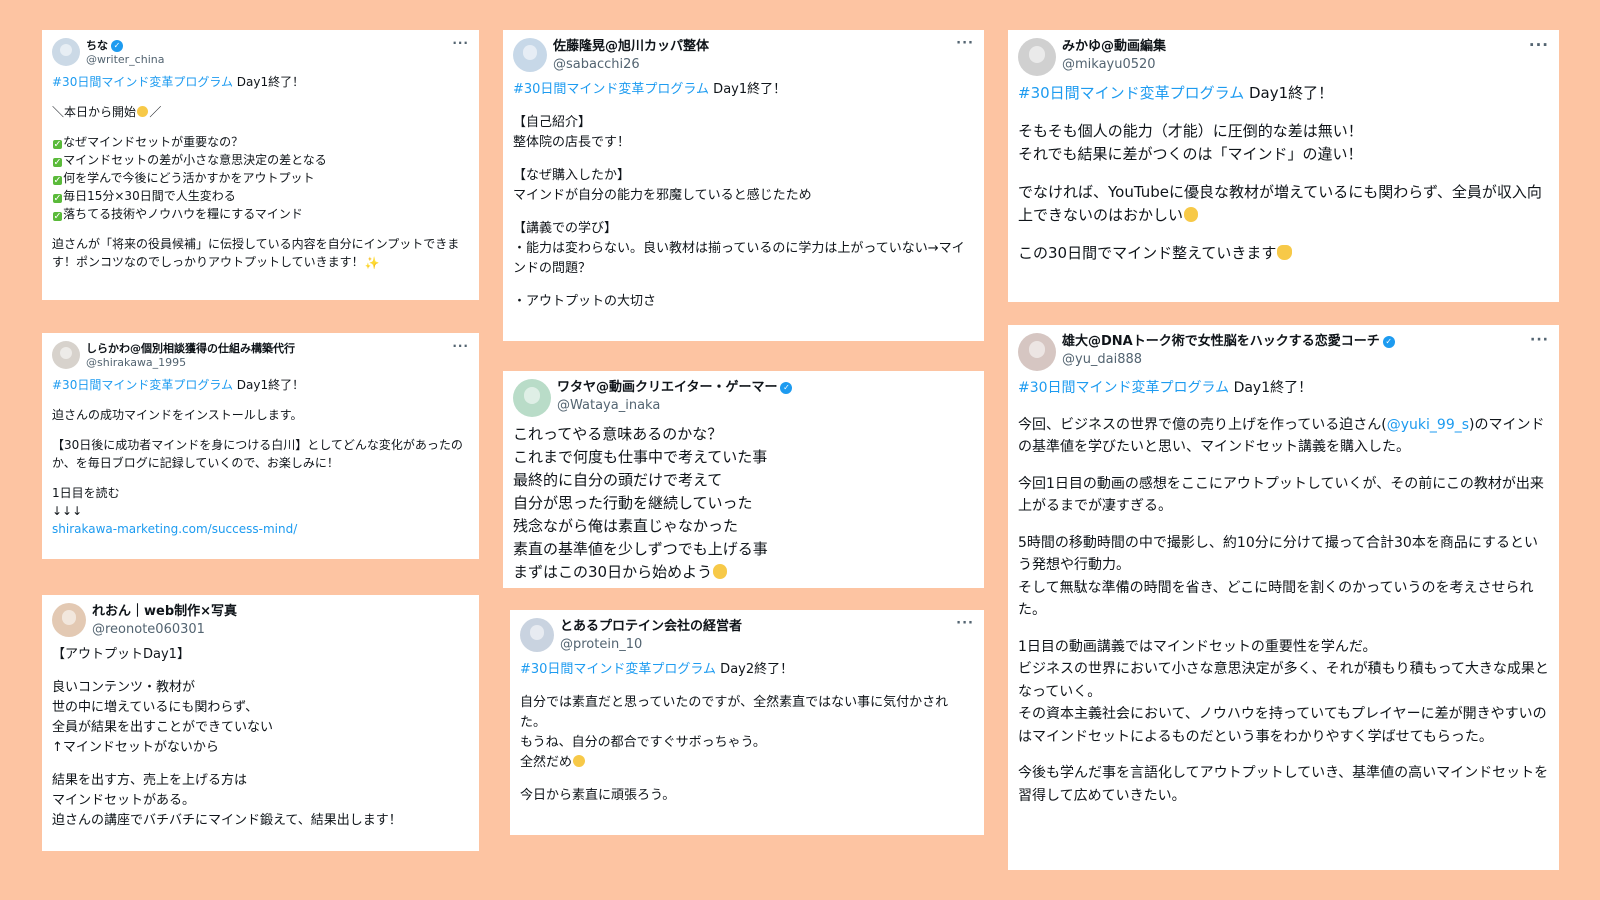 The width and height of the screenshot is (1600, 900). Describe the element at coordinates (174, 529) in the screenshot. I see `text-link: shirakawa-marketing.com/success-mind/` at that location.